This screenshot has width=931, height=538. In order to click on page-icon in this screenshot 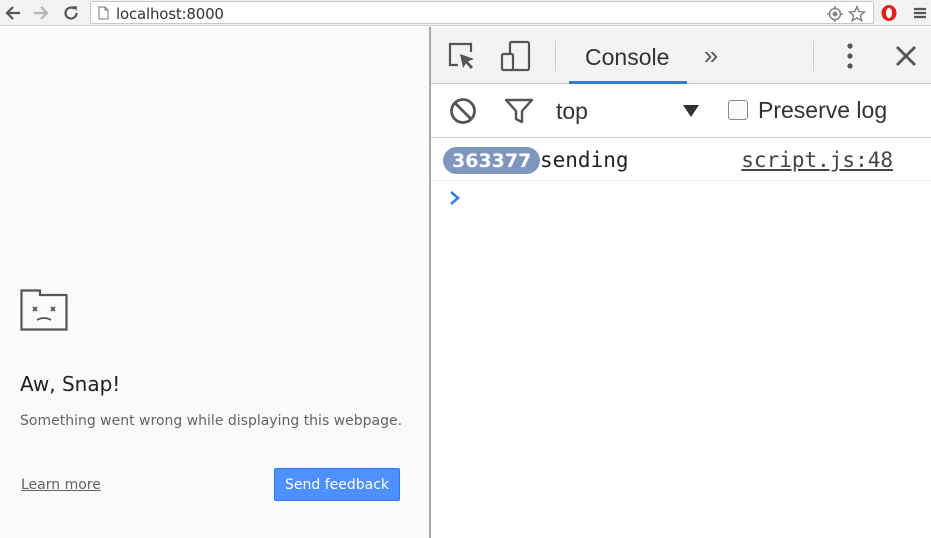, I will do `click(103, 13)`.